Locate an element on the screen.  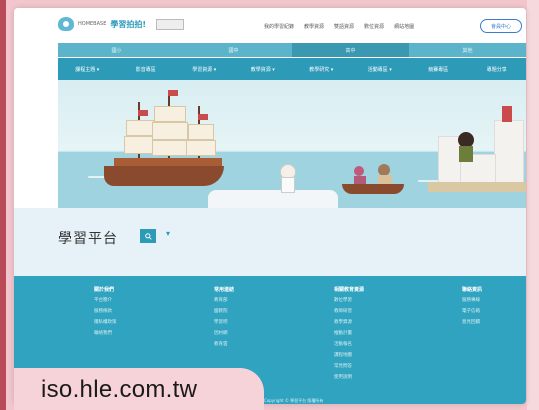
footer-column: 常用連結 教育部 國教院 學習吧 因材網 教育雲 is located at coordinates (224, 319).